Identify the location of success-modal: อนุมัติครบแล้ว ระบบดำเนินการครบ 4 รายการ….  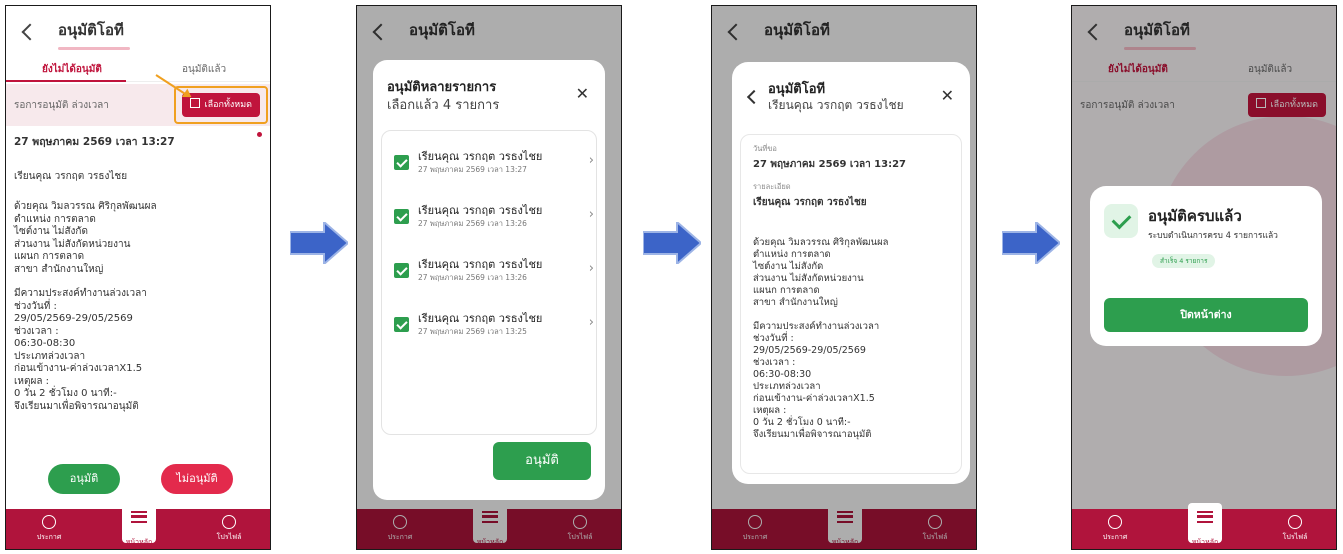
(1206, 266).